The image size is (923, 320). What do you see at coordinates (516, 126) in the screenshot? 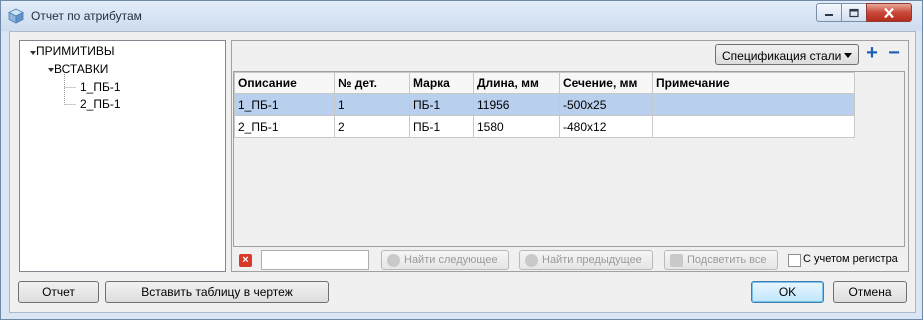
I see `table-cell: 1580` at bounding box center [516, 126].